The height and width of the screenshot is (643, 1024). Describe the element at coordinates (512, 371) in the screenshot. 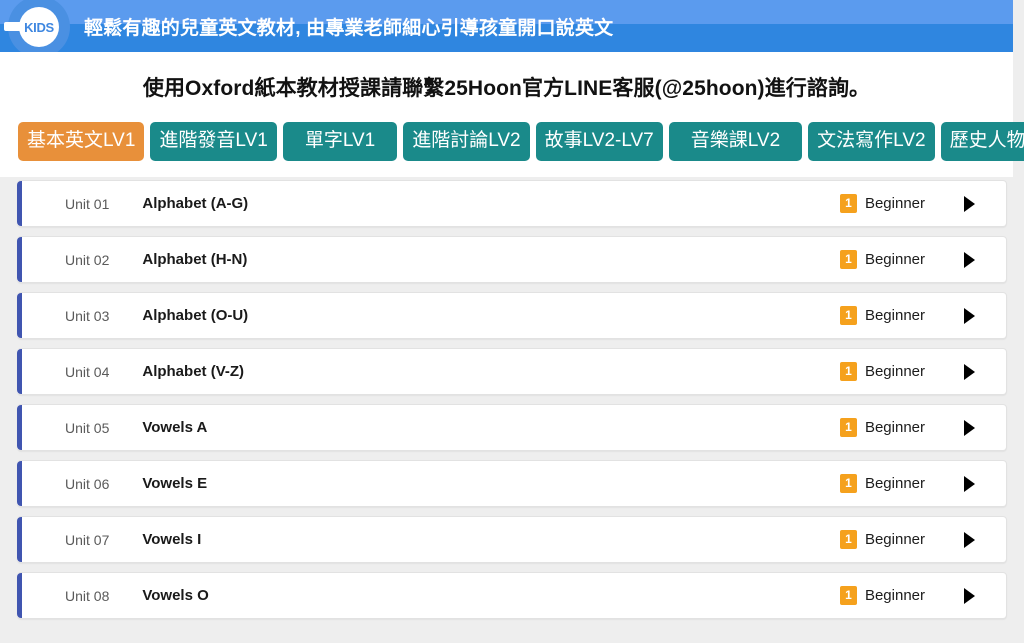

I see `table-row: Unit 04 Alphabet (V-Z) 1 Beginner` at that location.